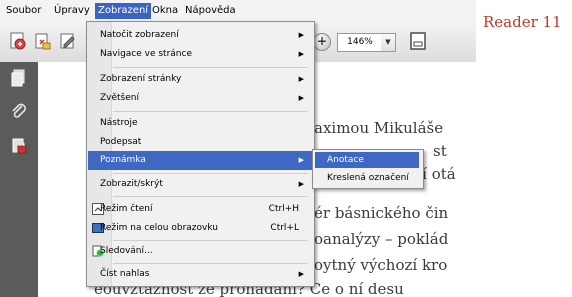 The height and width of the screenshot is (297, 572). Describe the element at coordinates (200, 209) in the screenshot. I see `menu-item-rezim-cteni: Režim čtení Ctrl+H` at that location.